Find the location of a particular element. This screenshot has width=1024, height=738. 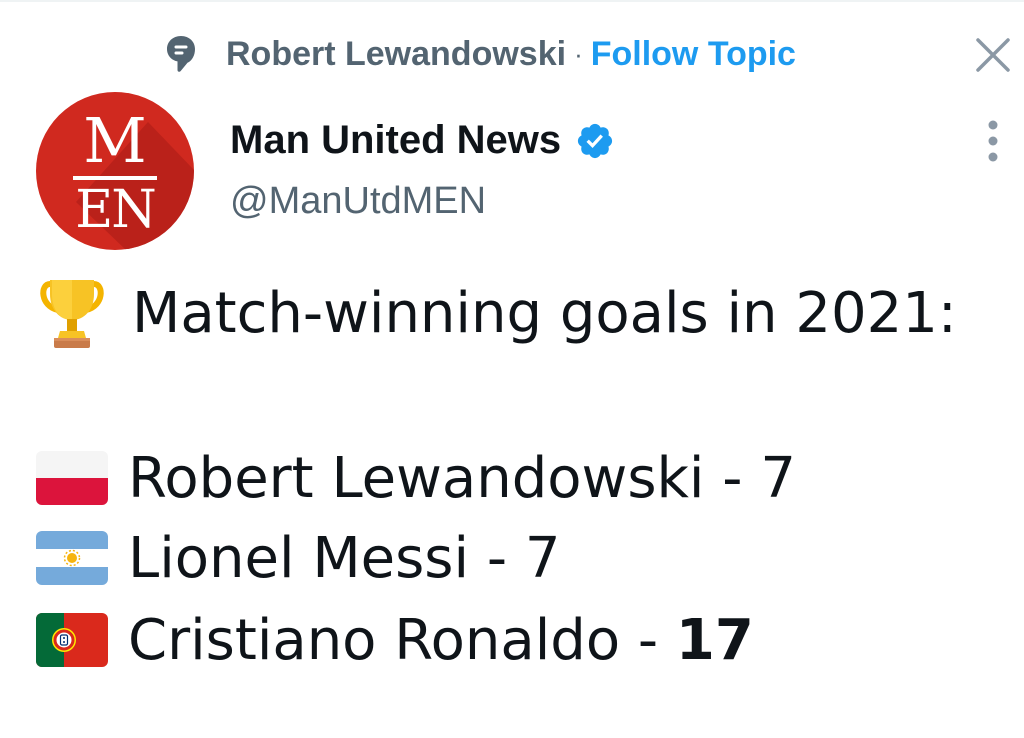

author-display-name: Man United News is located at coordinates (422, 140).